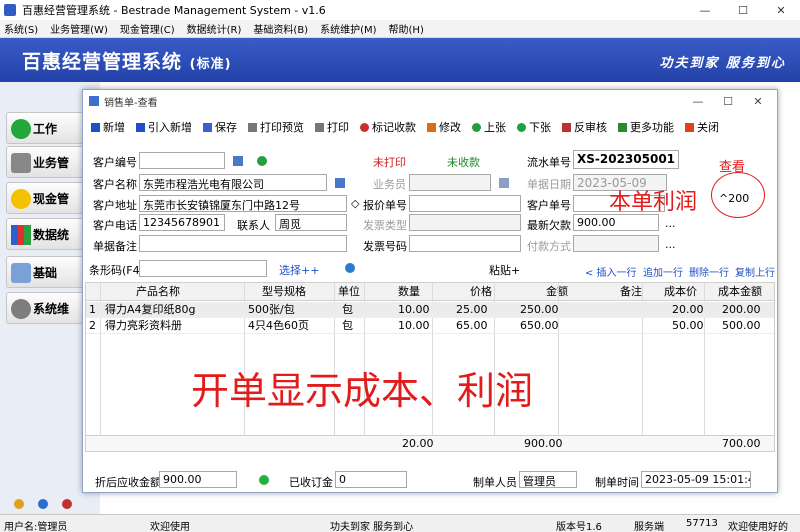 The image size is (800, 532). Describe the element at coordinates (143, 325) in the screenshot. I see `cell-product: 得力亮彩资料册` at that location.